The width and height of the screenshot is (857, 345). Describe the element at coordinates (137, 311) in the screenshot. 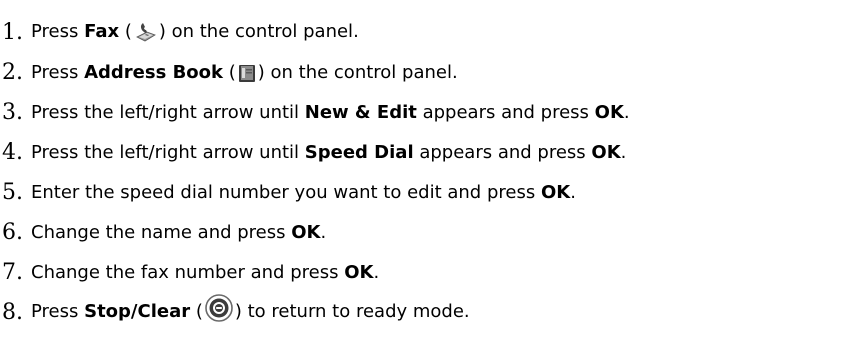

I see `button-name-stop-clear: Stop/Clear` at that location.